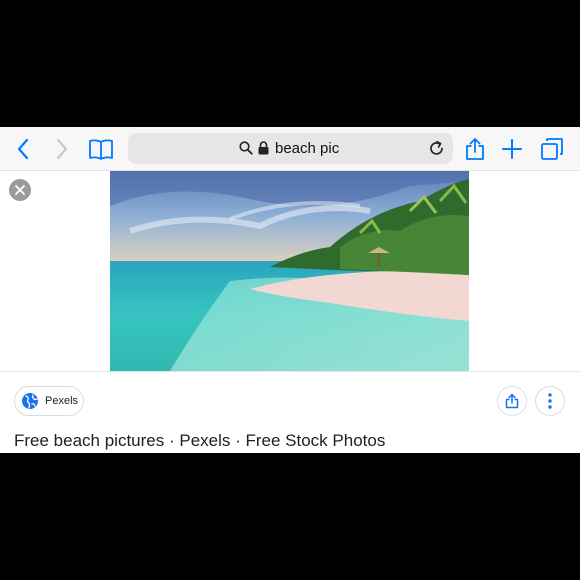 The height and width of the screenshot is (580, 580). I want to click on browser-toolbar: beach pic, so click(290, 149).